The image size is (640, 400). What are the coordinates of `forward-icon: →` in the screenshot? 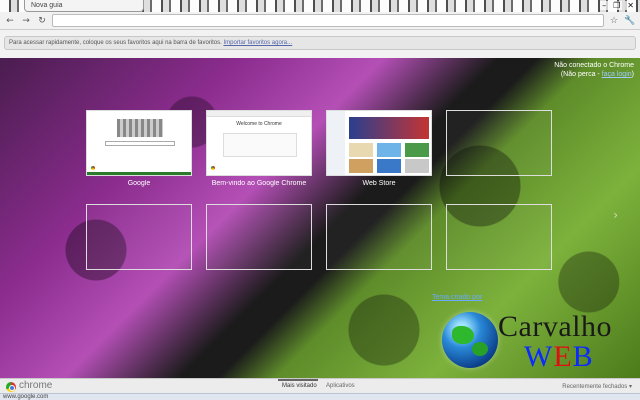 It's located at (26, 21).